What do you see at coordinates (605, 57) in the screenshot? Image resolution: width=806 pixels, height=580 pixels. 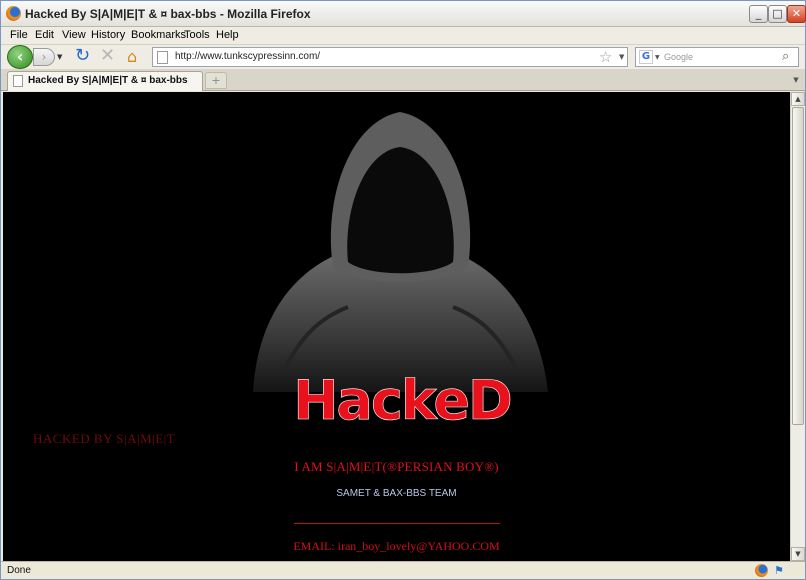 I see `star-icon: ☆` at bounding box center [605, 57].